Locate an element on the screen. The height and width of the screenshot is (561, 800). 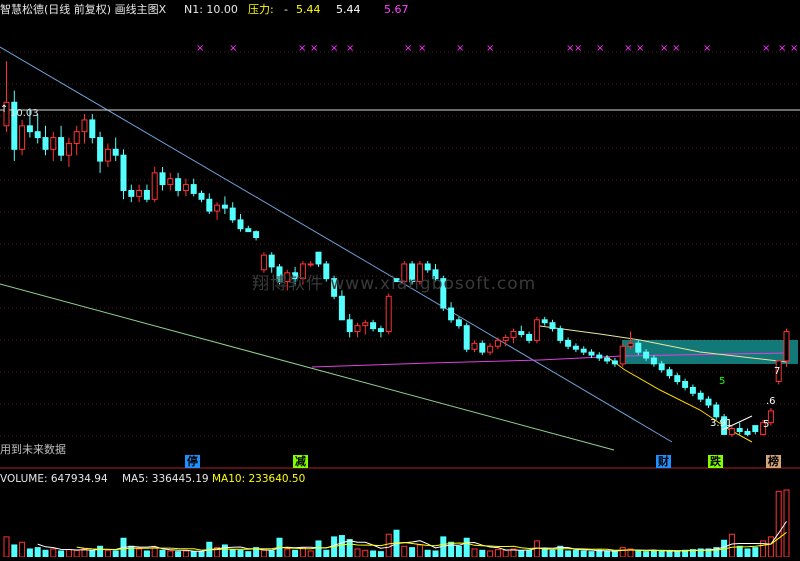
pressure-value-2: 5.44 is located at coordinates (348, 9).